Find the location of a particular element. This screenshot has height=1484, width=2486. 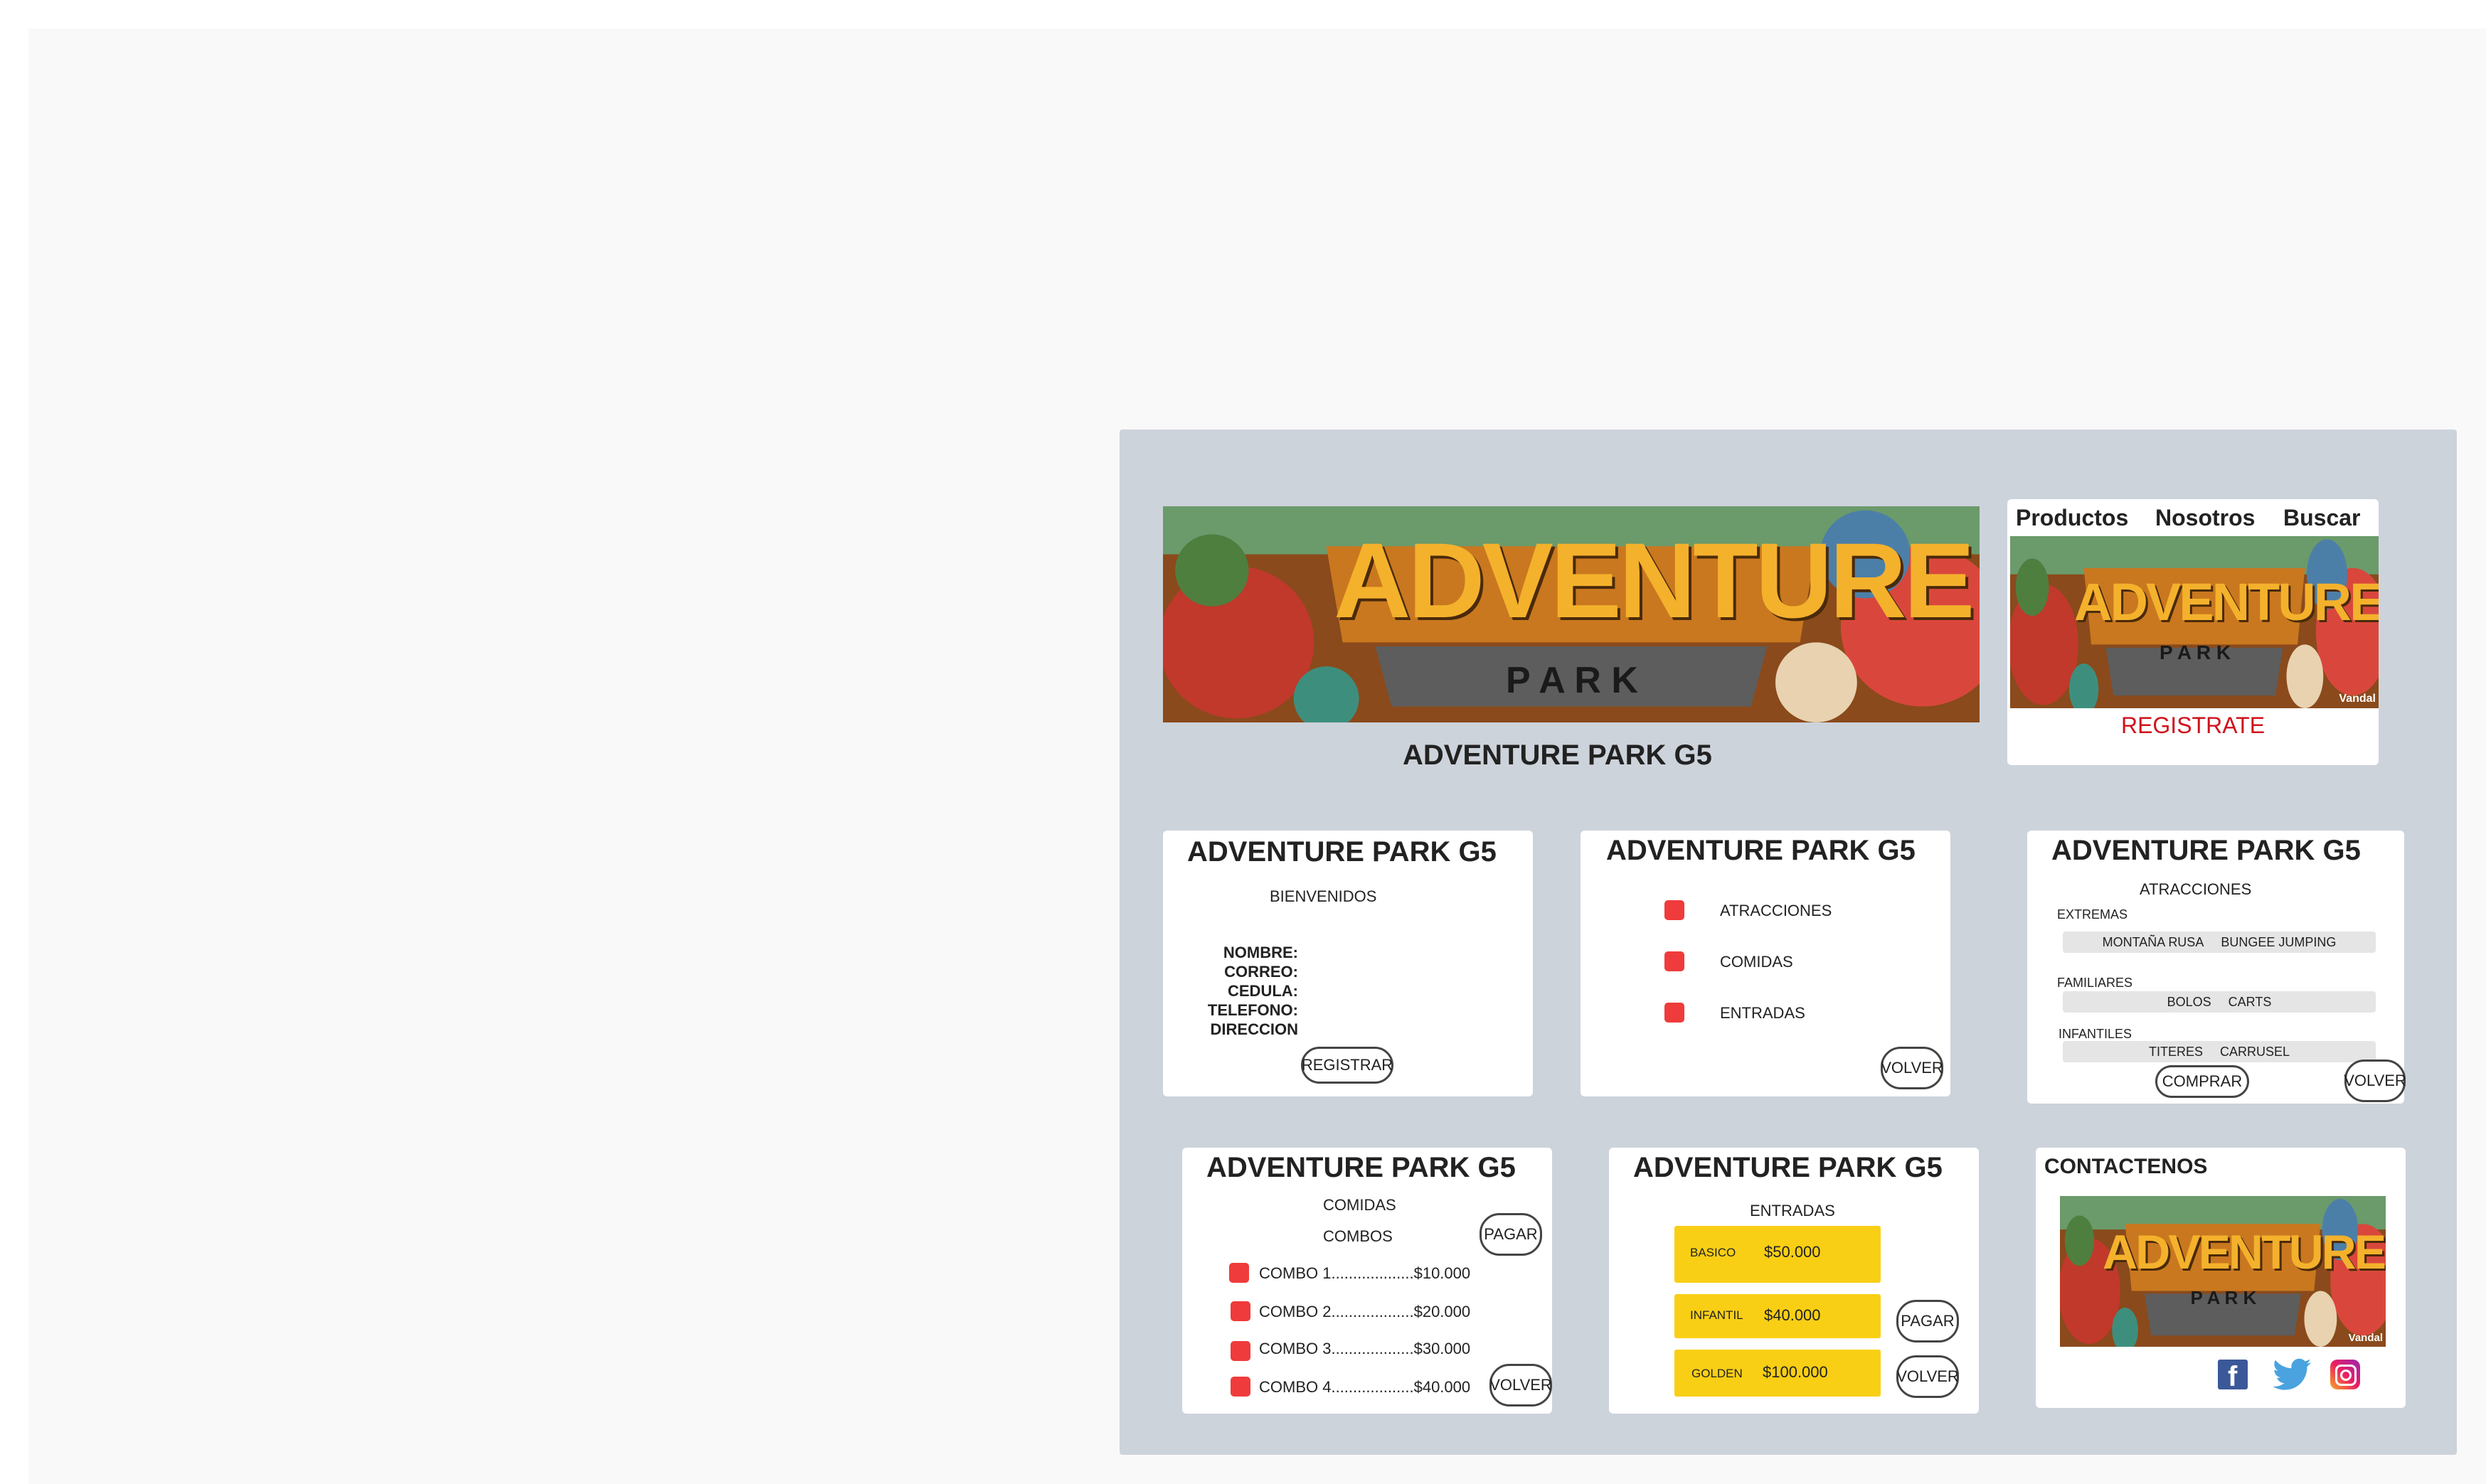

nav-buscar: Buscar is located at coordinates (2322, 518).